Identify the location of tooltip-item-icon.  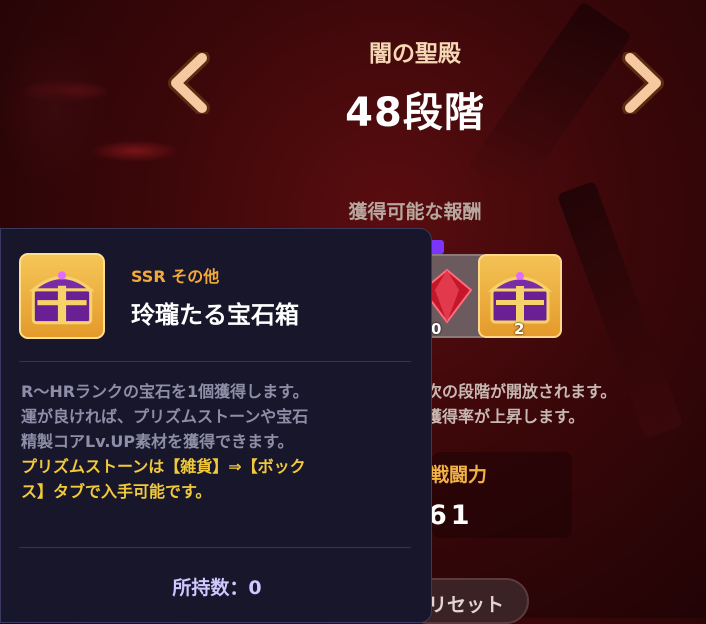
(62, 296).